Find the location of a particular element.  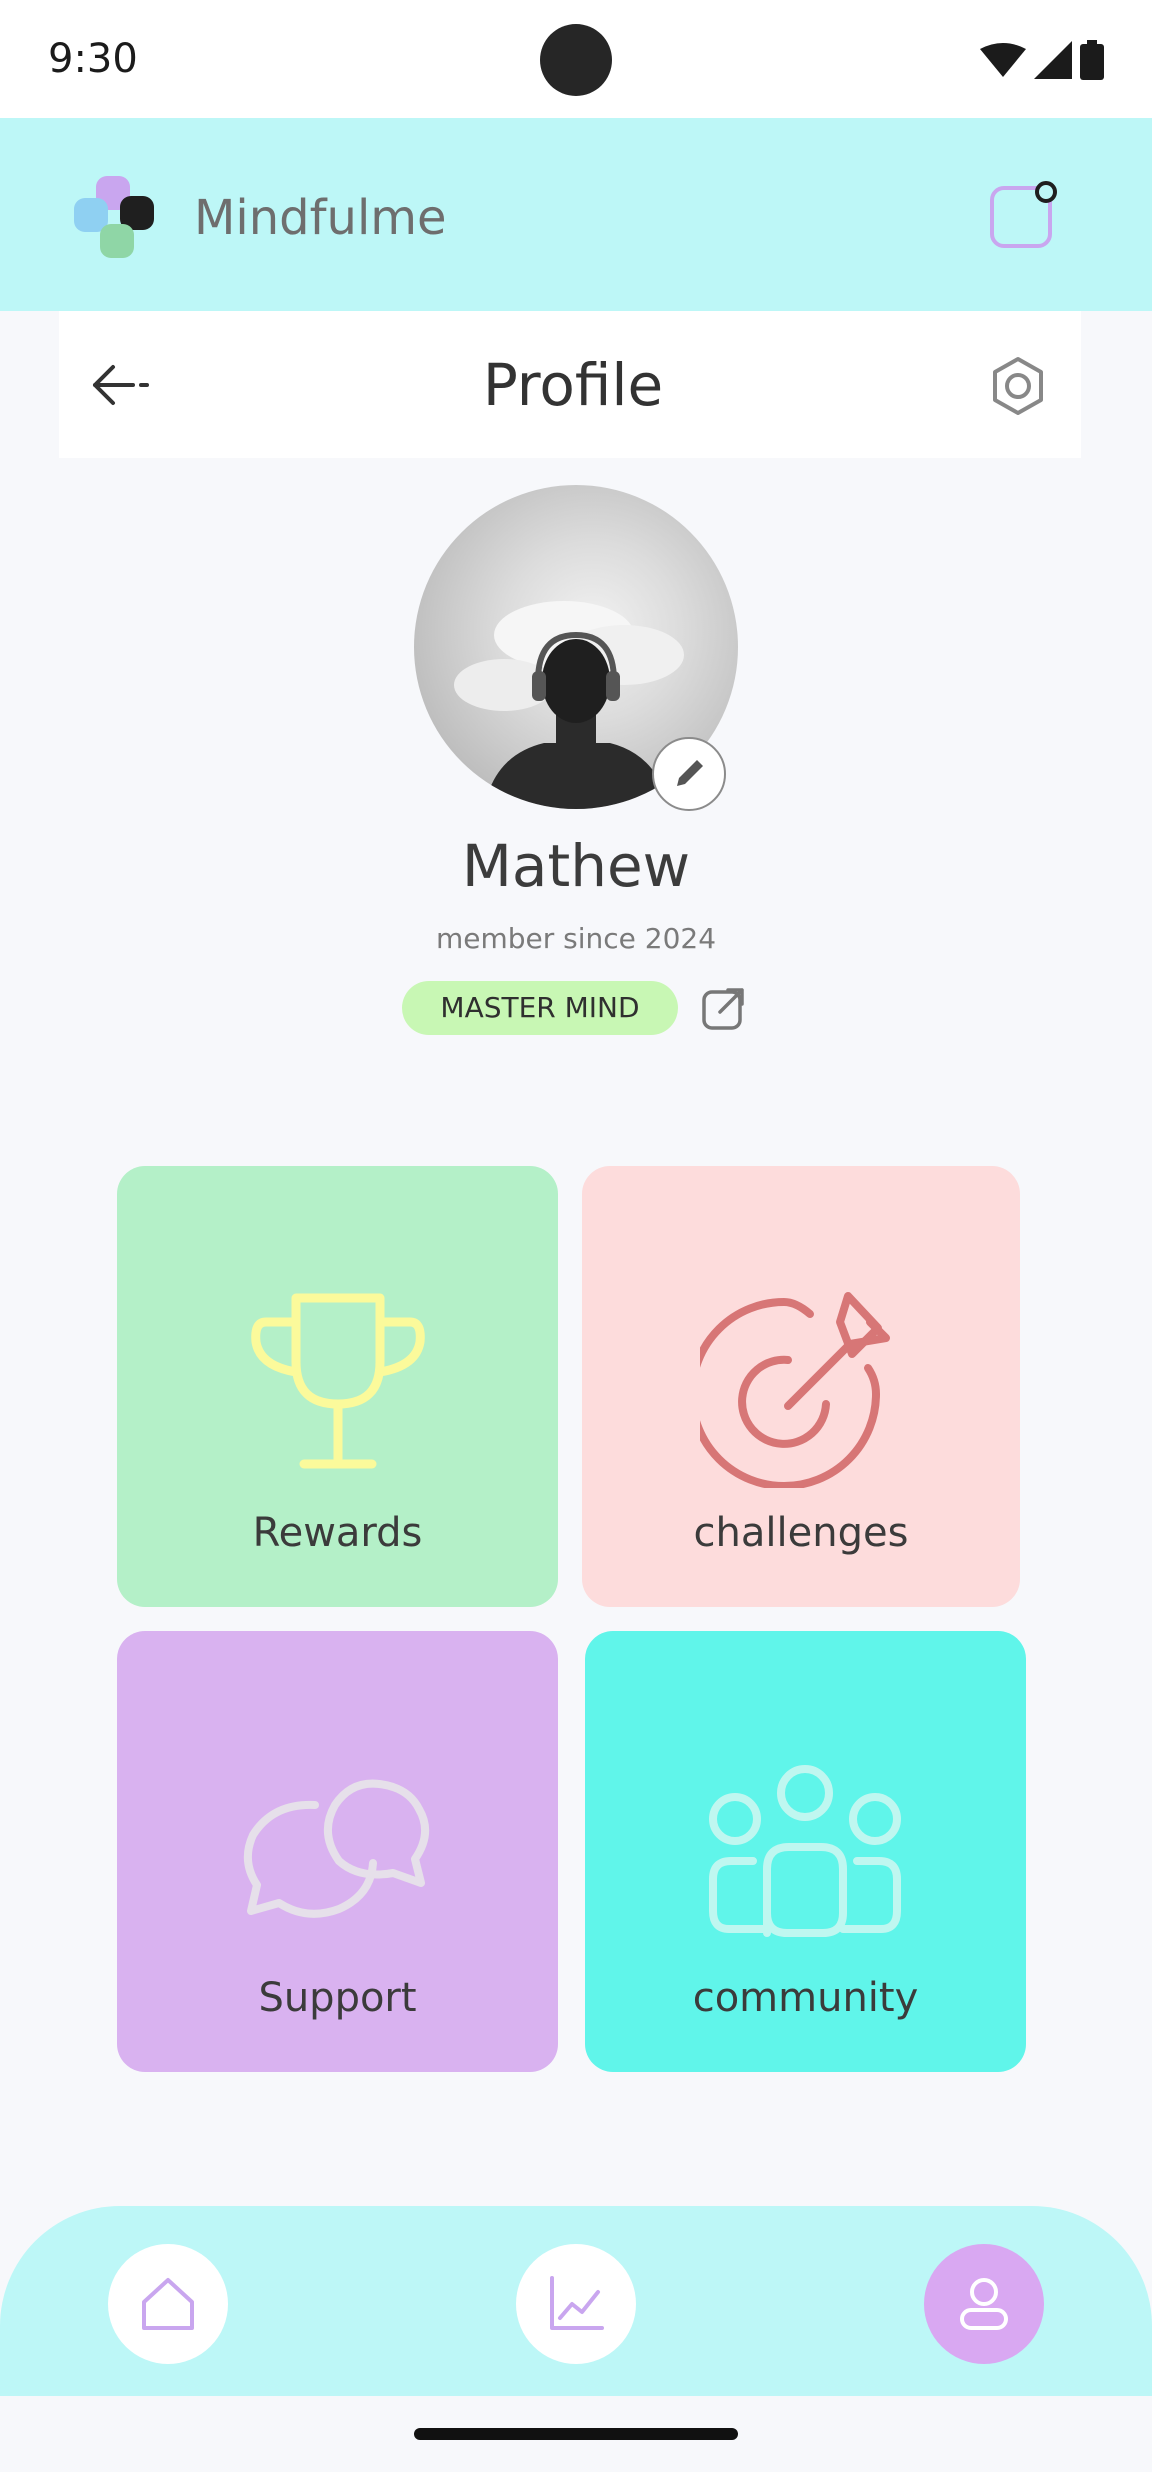

status-bar: 9:30 is located at coordinates (576, 59).